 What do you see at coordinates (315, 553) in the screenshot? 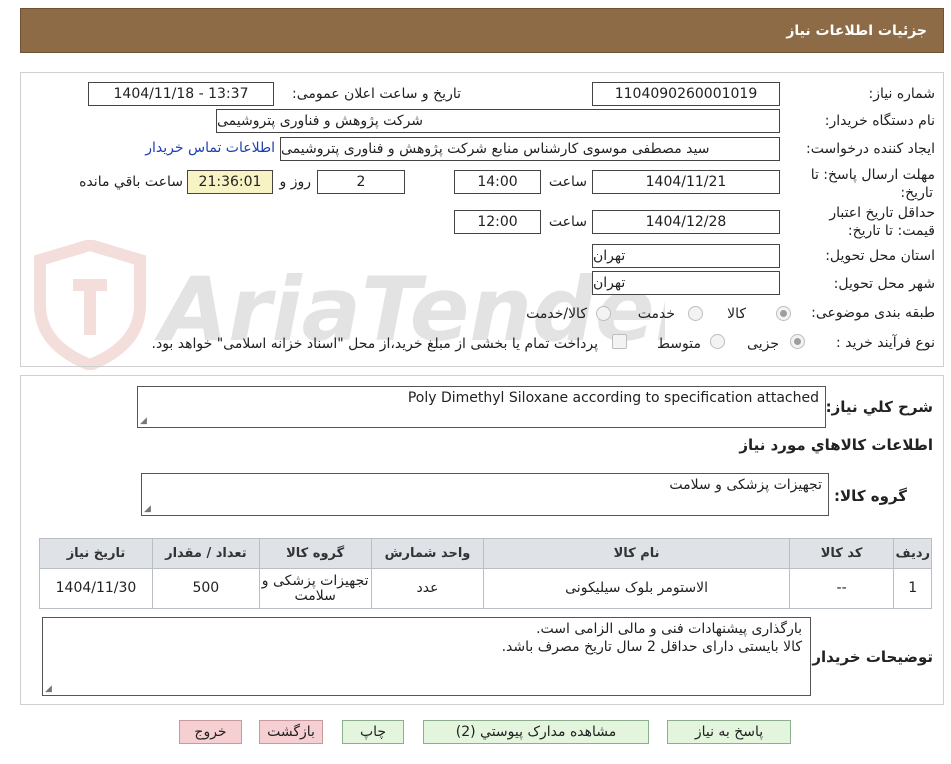
I see `col-group: گروه کالا` at bounding box center [315, 553].